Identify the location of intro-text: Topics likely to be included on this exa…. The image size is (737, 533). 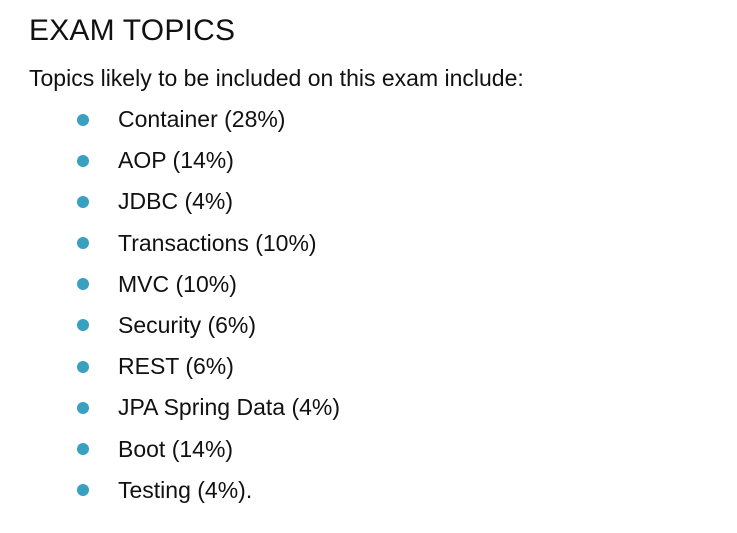
(276, 78).